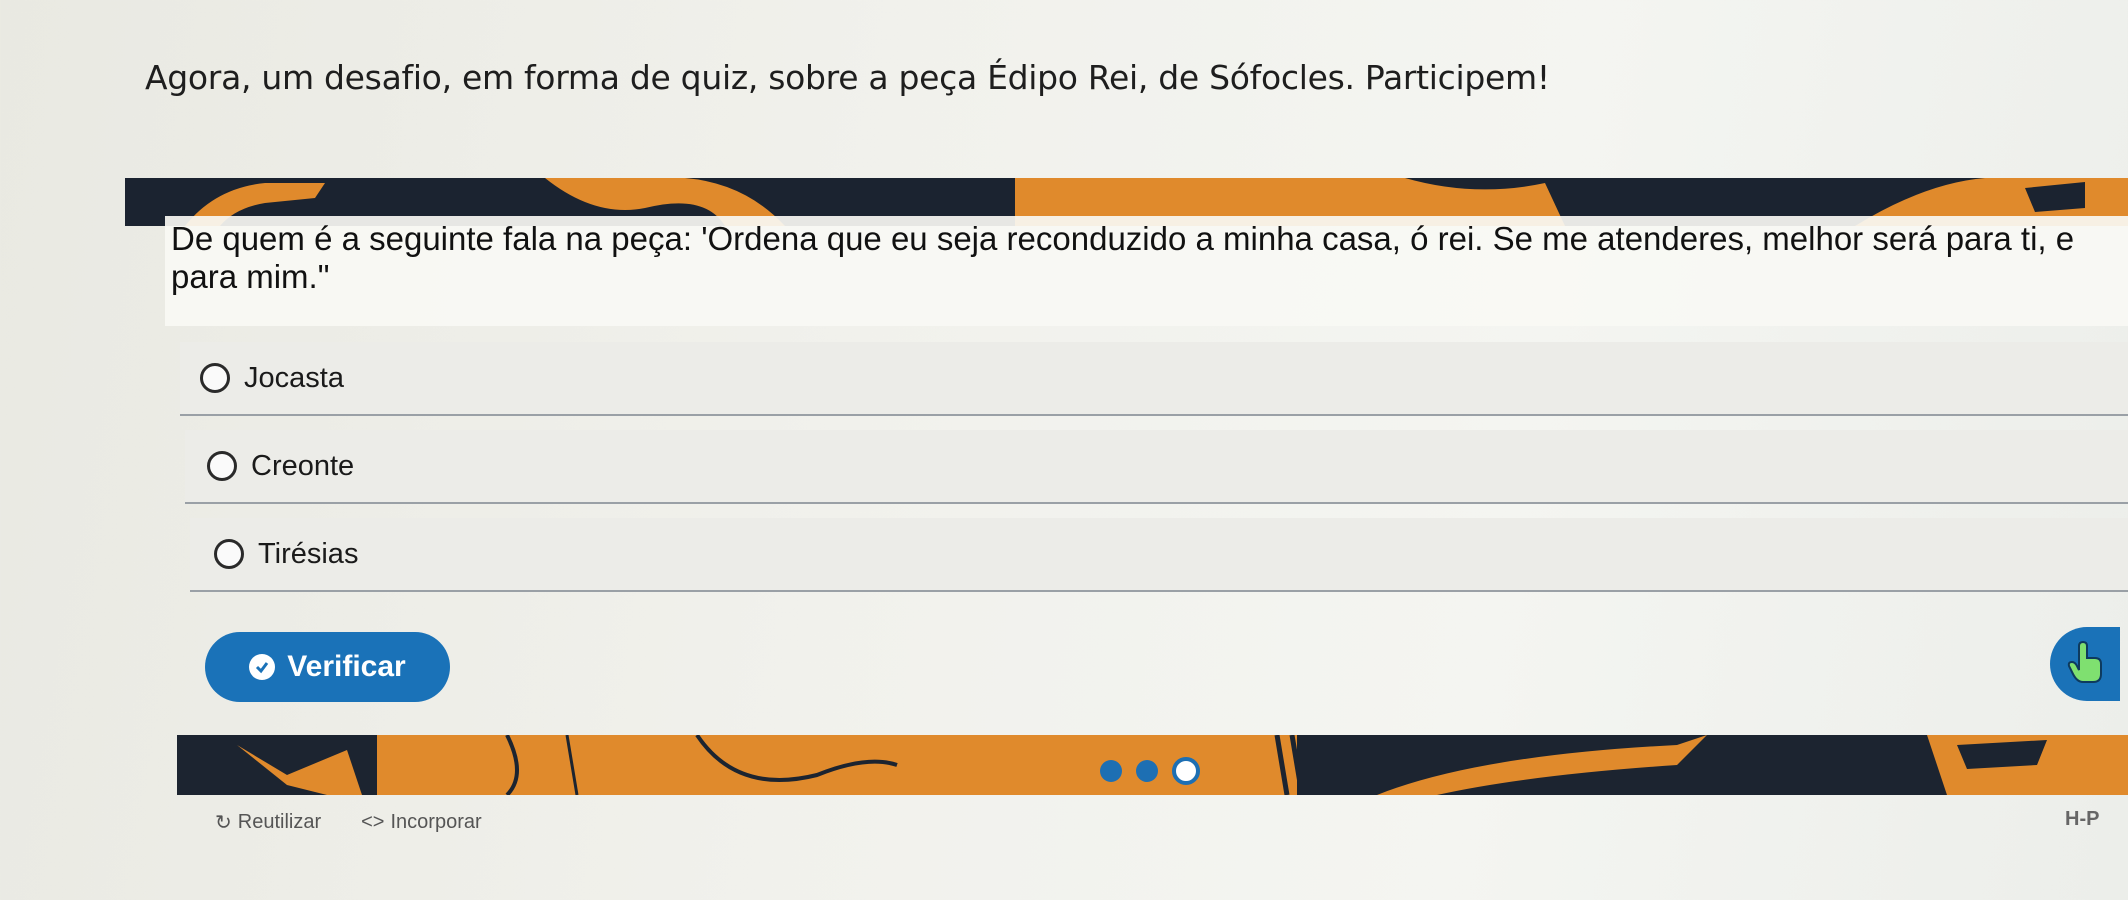  What do you see at coordinates (436, 822) in the screenshot?
I see `embed-label: Incorporar` at bounding box center [436, 822].